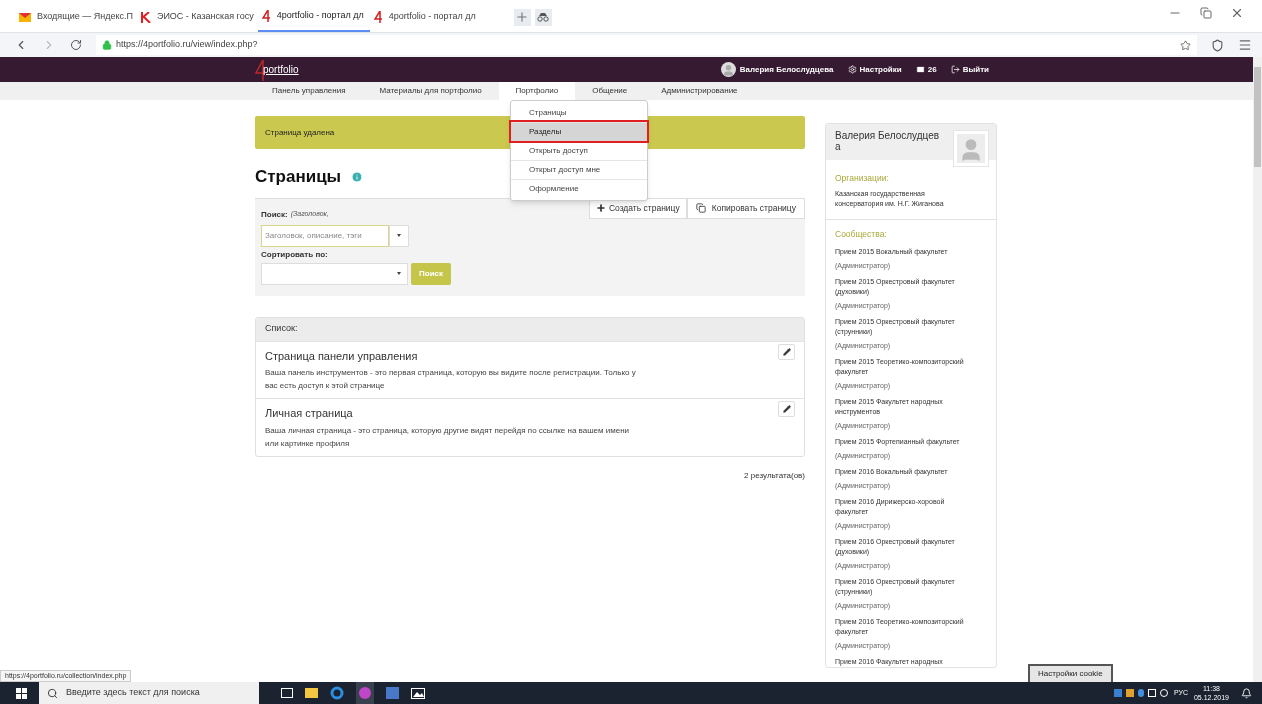  I want to click on nav-item: Общение, so click(610, 91).